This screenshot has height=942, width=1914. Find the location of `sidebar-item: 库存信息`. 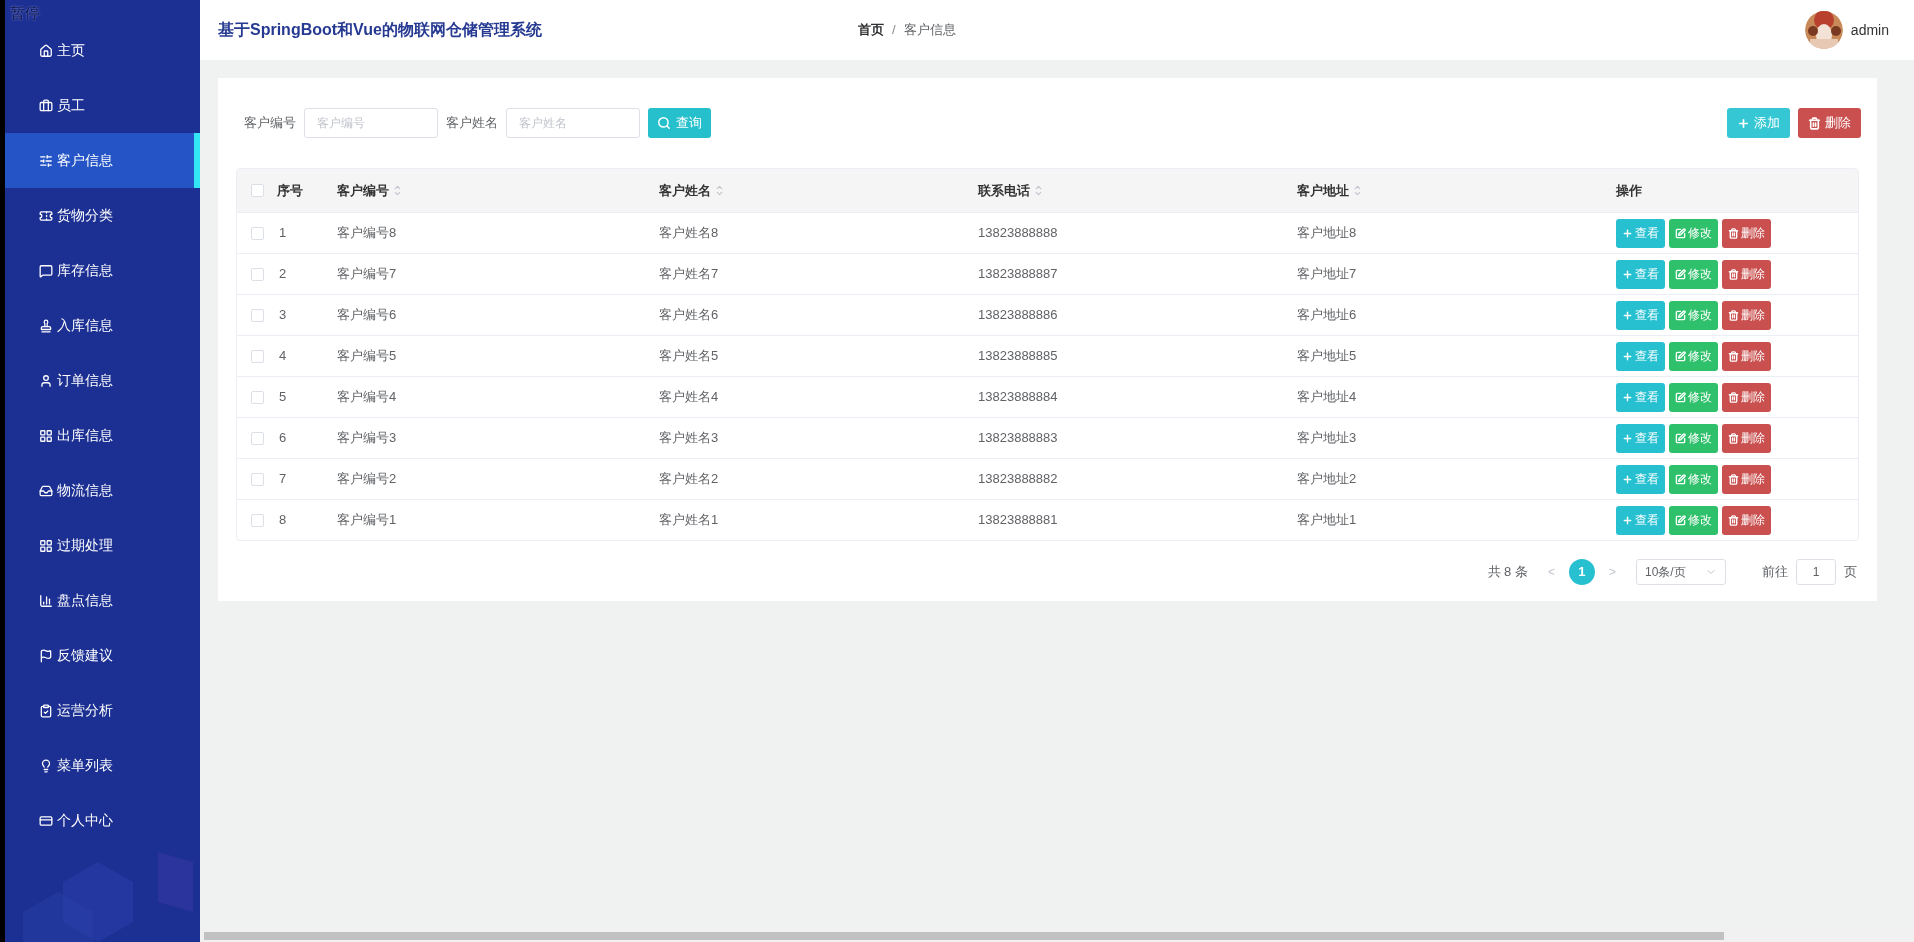

sidebar-item: 库存信息 is located at coordinates (102, 270).